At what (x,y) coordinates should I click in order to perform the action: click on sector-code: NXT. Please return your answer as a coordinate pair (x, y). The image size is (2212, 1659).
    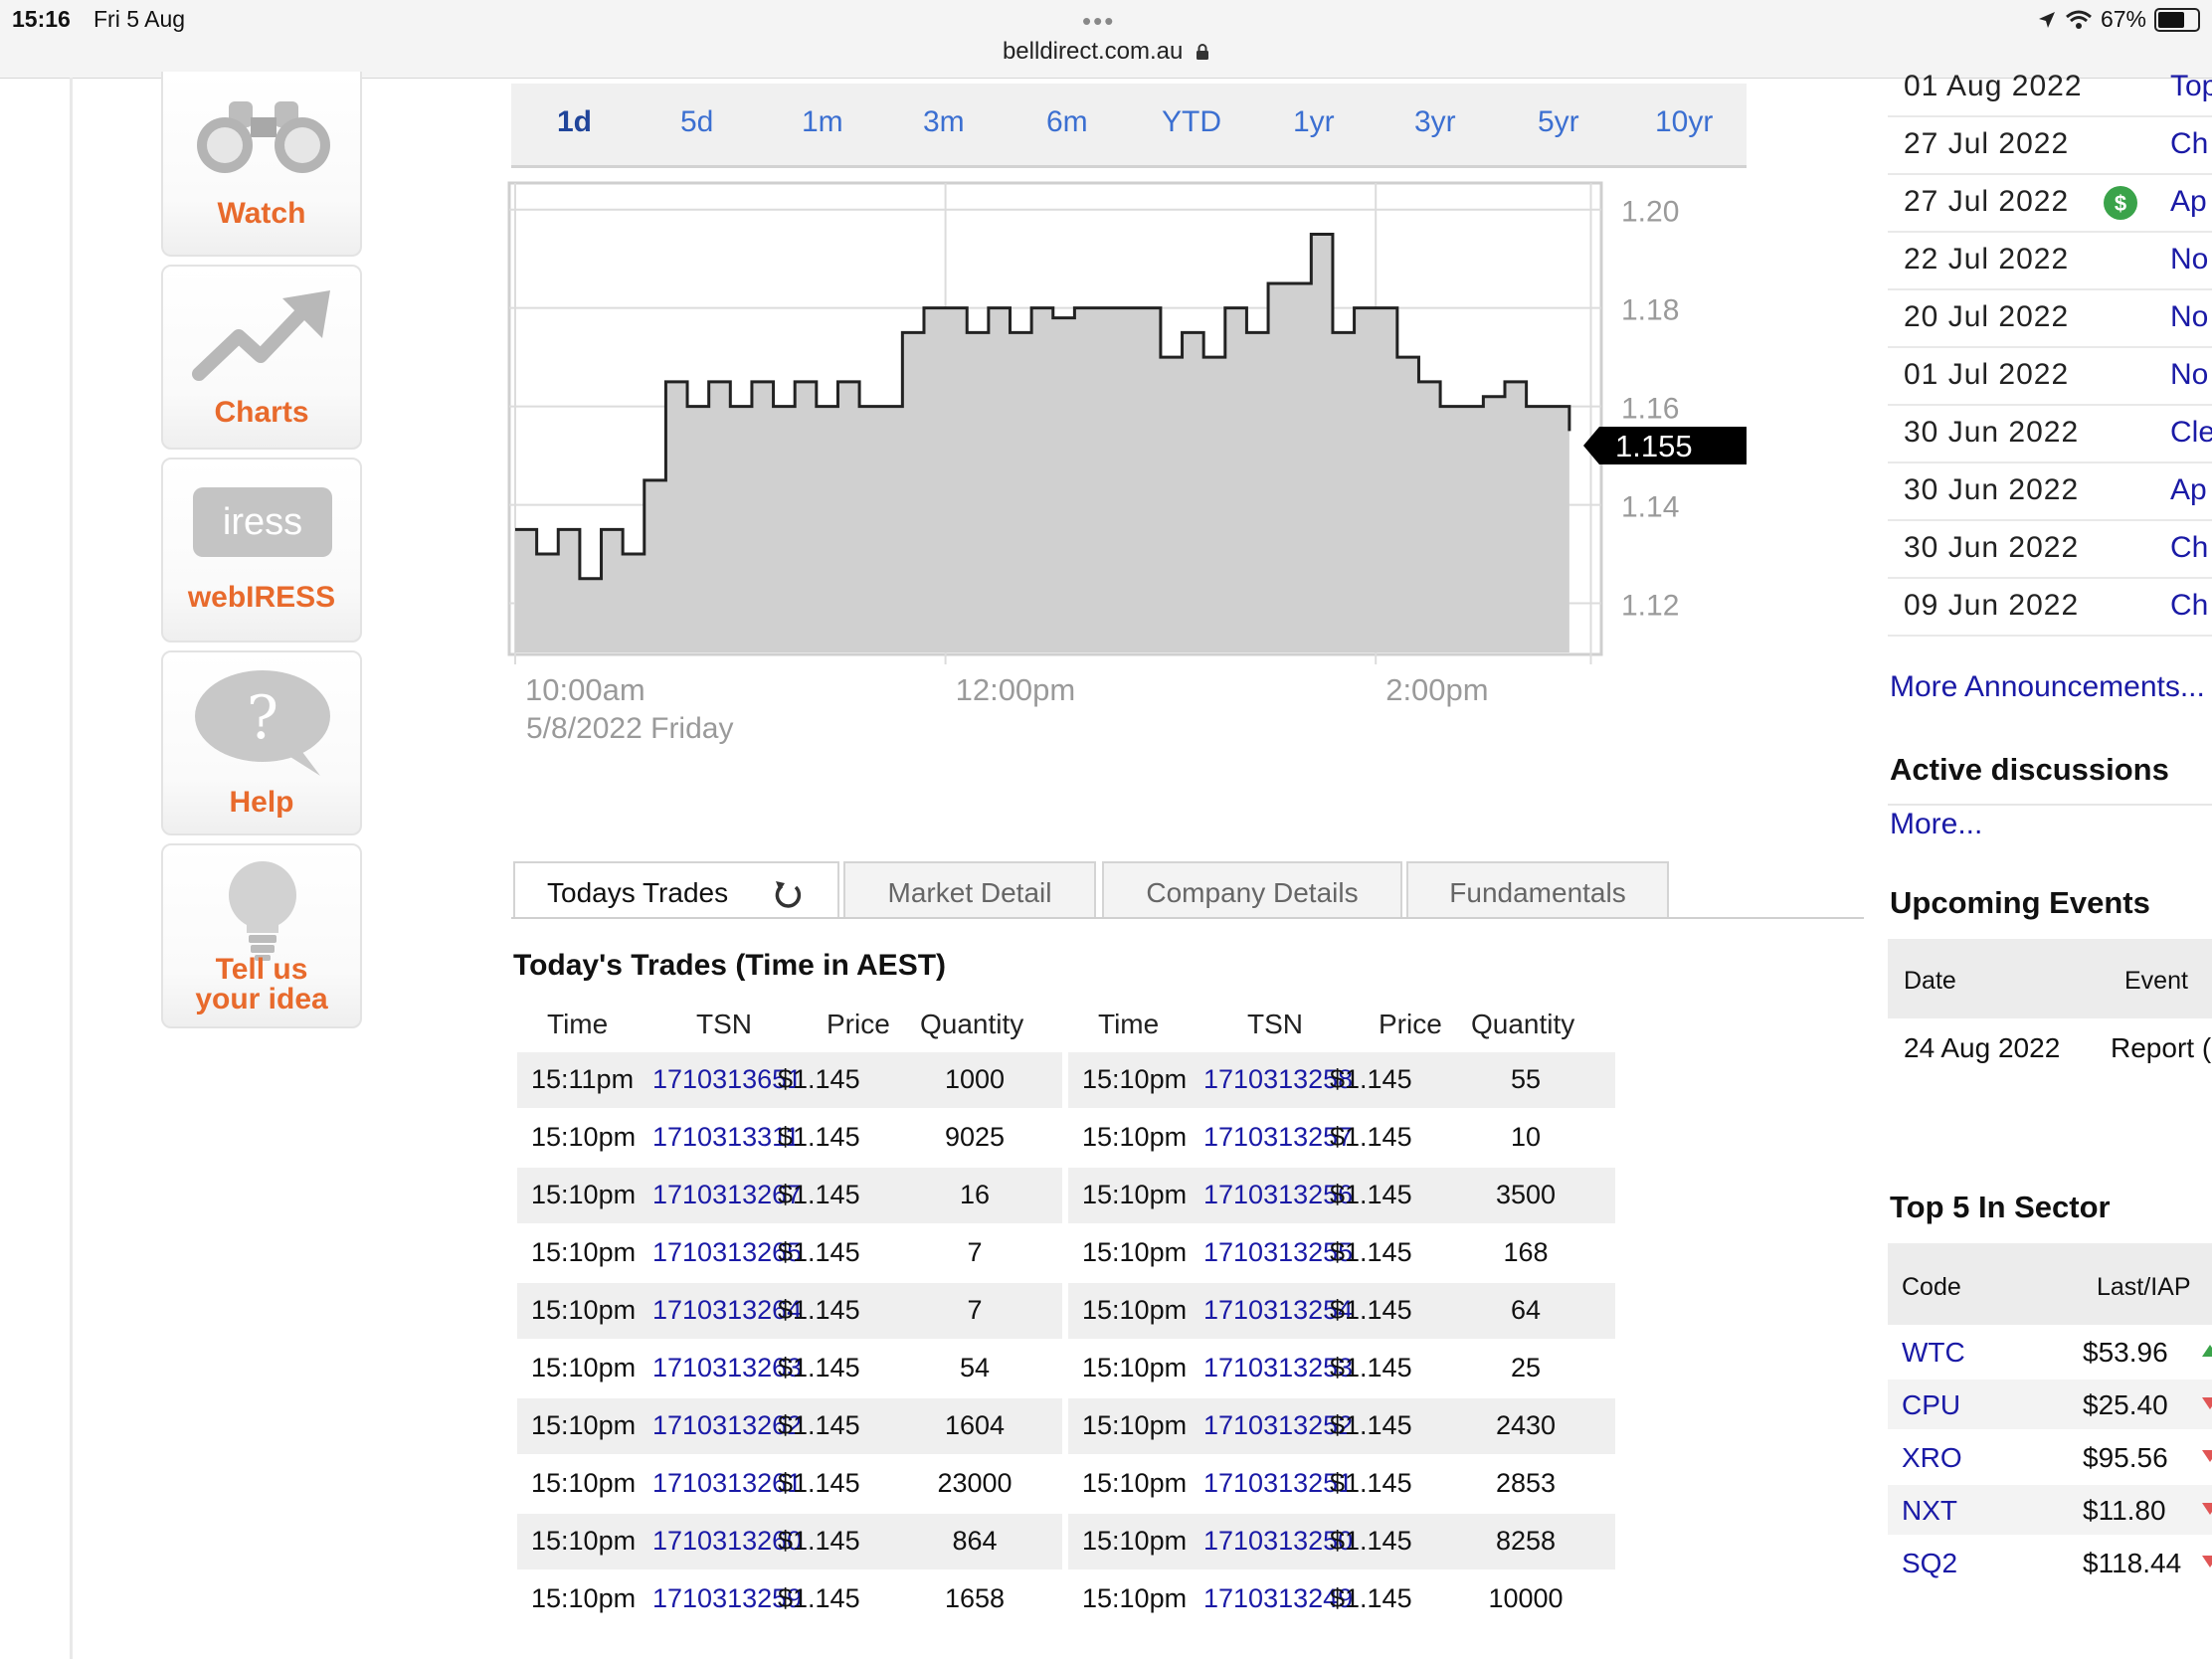
    Looking at the image, I should click on (1929, 1511).